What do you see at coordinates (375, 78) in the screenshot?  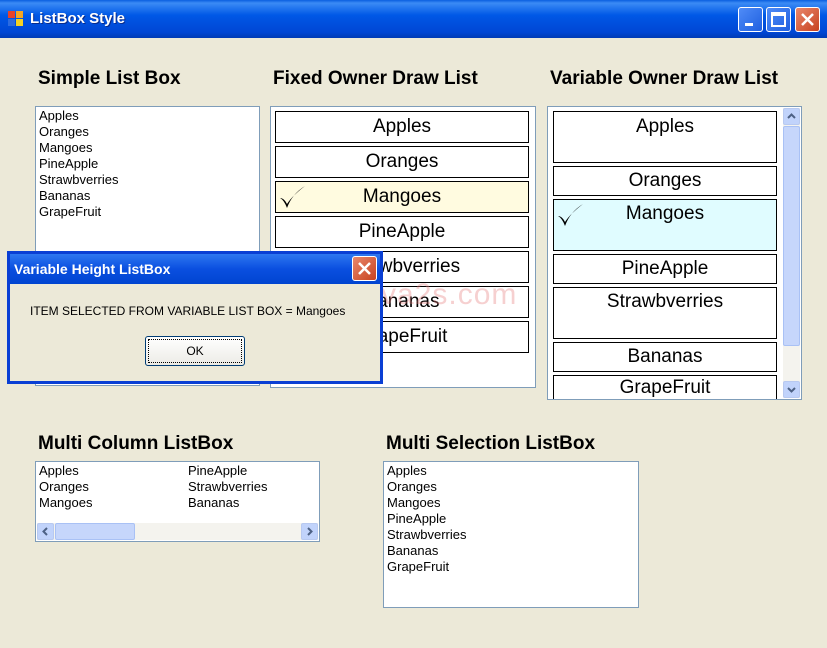 I see `fixed-list-label: Fixed Owner Draw List` at bounding box center [375, 78].